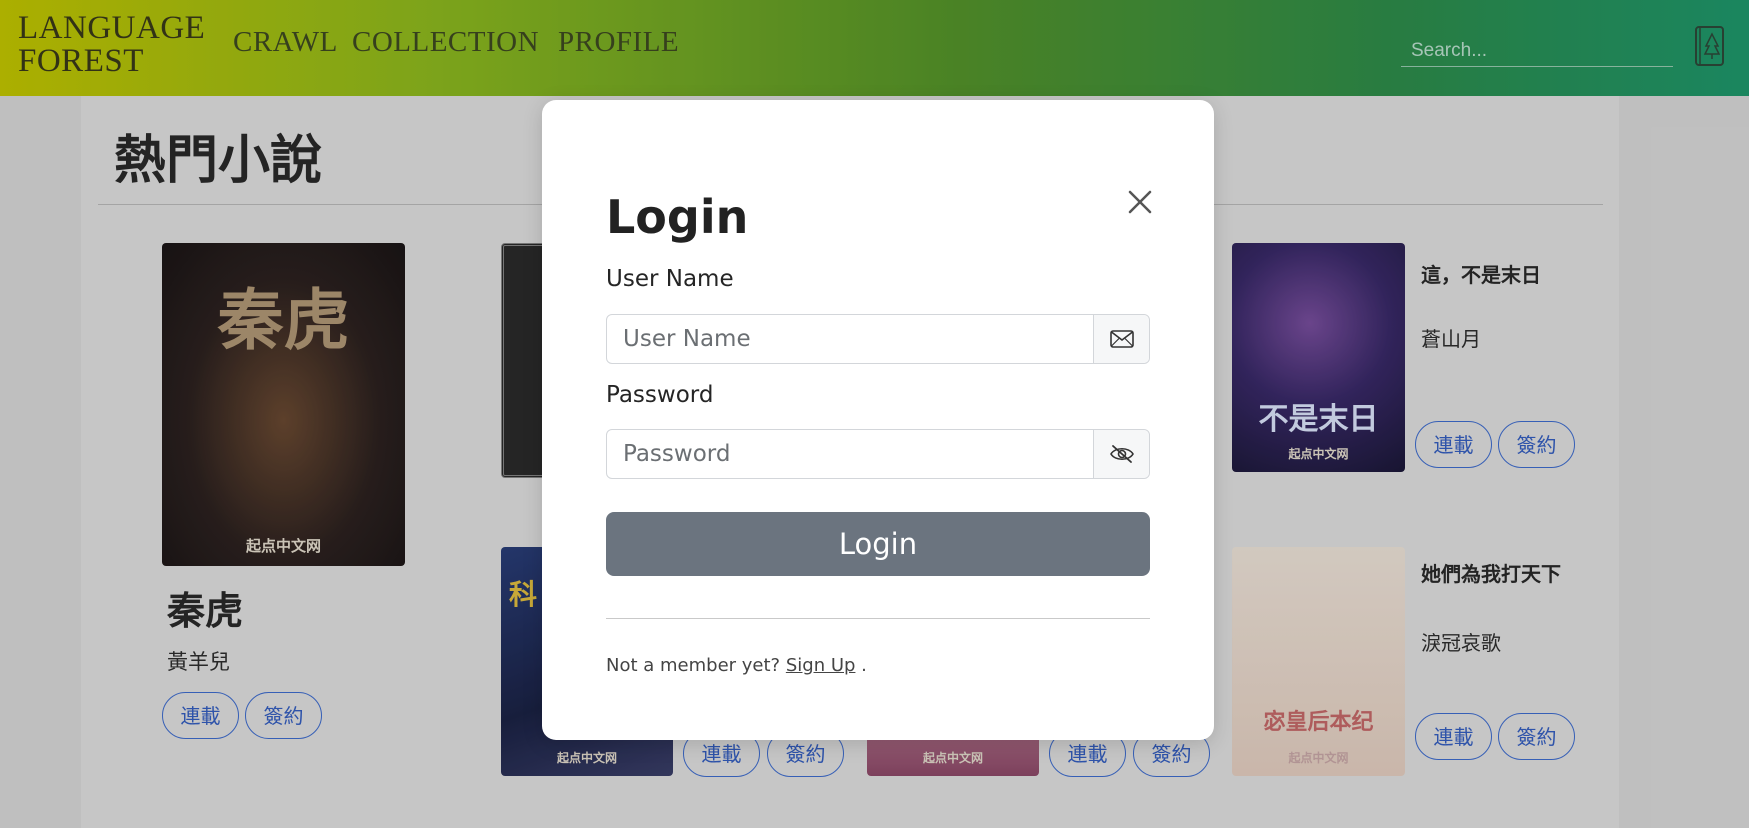 The image size is (1749, 828). Describe the element at coordinates (878, 618) in the screenshot. I see `modal-divider` at that location.